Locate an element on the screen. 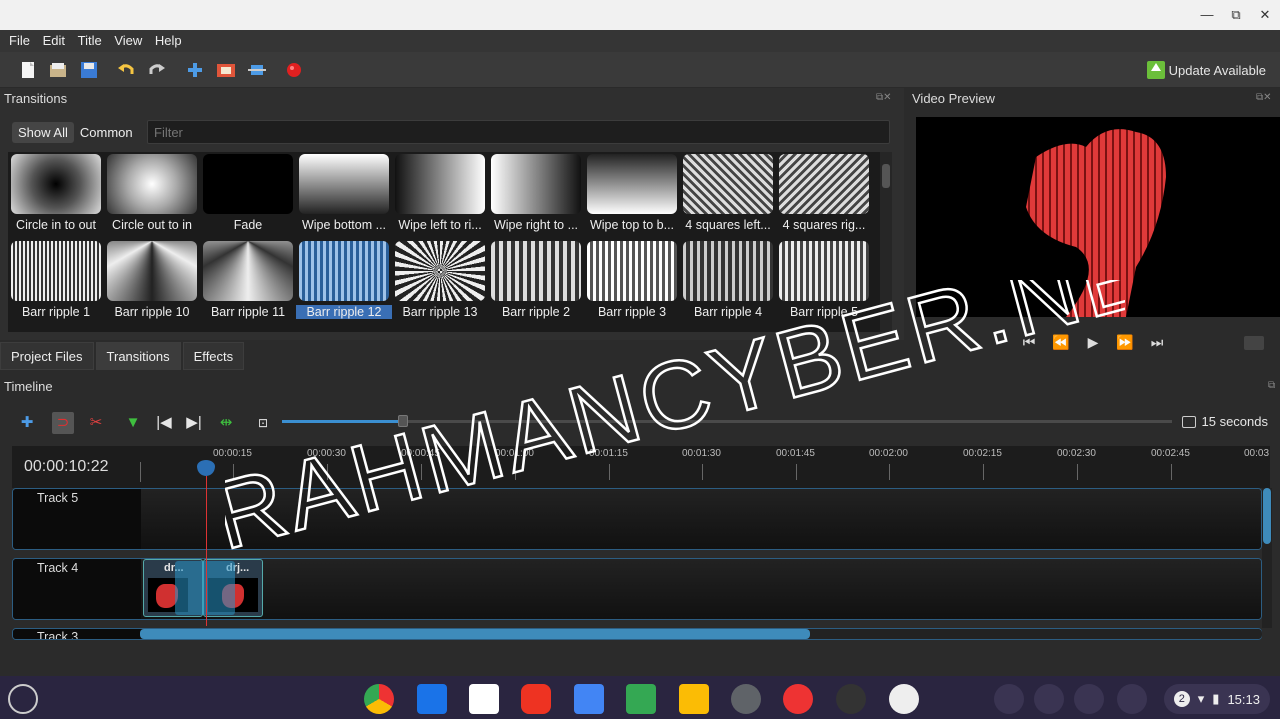 This screenshot has width=1280, height=719. rewind-icon: ⏪ is located at coordinates (1061, 342).